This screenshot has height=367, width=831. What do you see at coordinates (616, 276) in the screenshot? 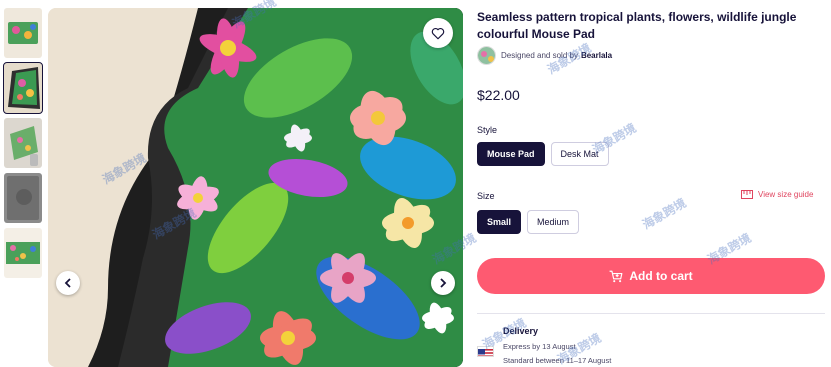
I see `cart-icon` at bounding box center [616, 276].